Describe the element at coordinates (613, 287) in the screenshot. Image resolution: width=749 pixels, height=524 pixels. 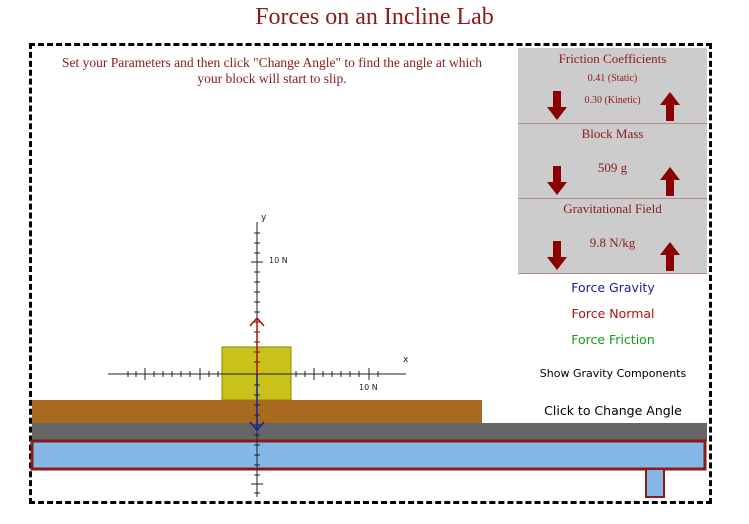
I see `force-gravity-toggle: Force Gravity` at that location.